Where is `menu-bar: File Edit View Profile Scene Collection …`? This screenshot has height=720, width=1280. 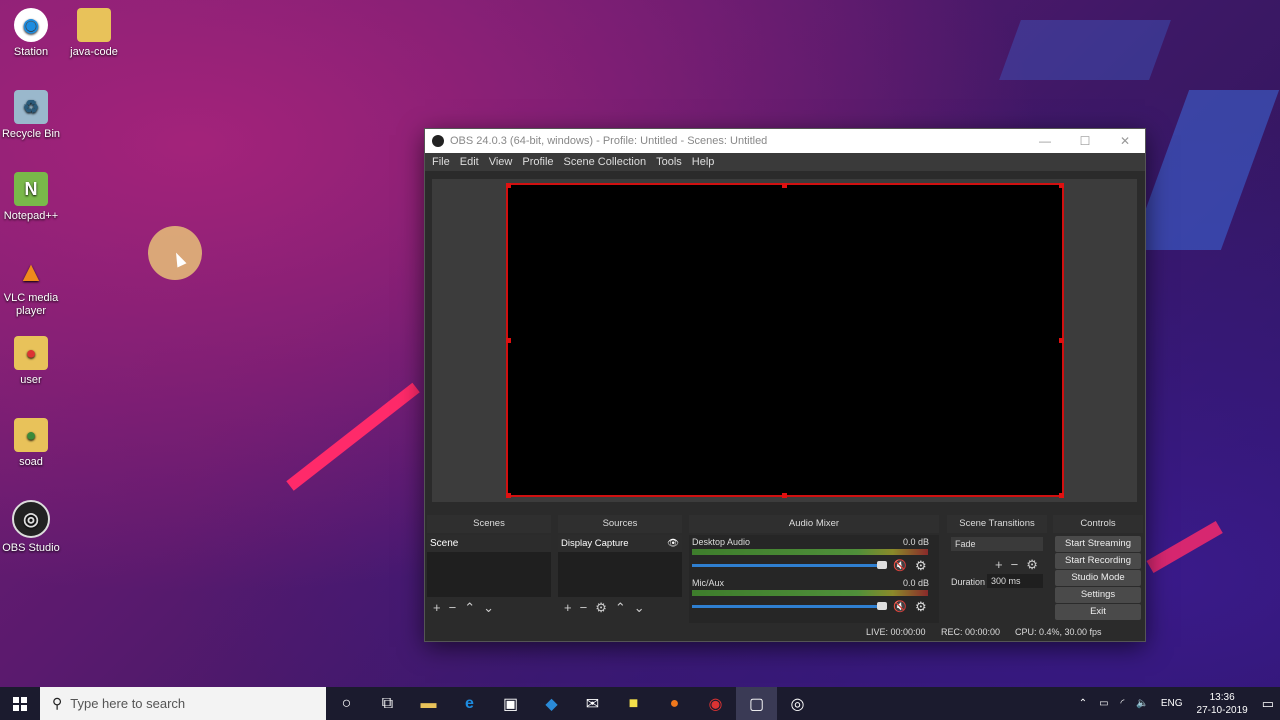 menu-bar: File Edit View Profile Scene Collection … is located at coordinates (785, 162).